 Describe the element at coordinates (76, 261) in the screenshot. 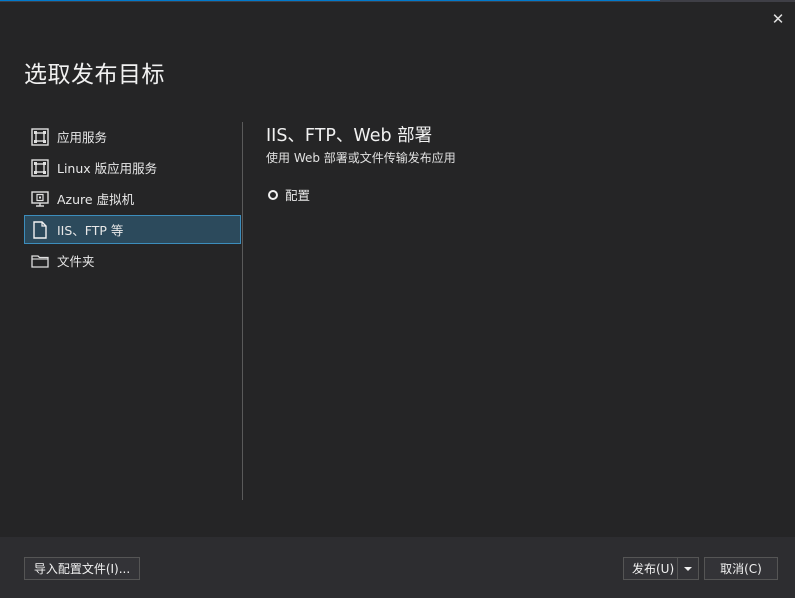

I see `target-label: 文件夹` at that location.